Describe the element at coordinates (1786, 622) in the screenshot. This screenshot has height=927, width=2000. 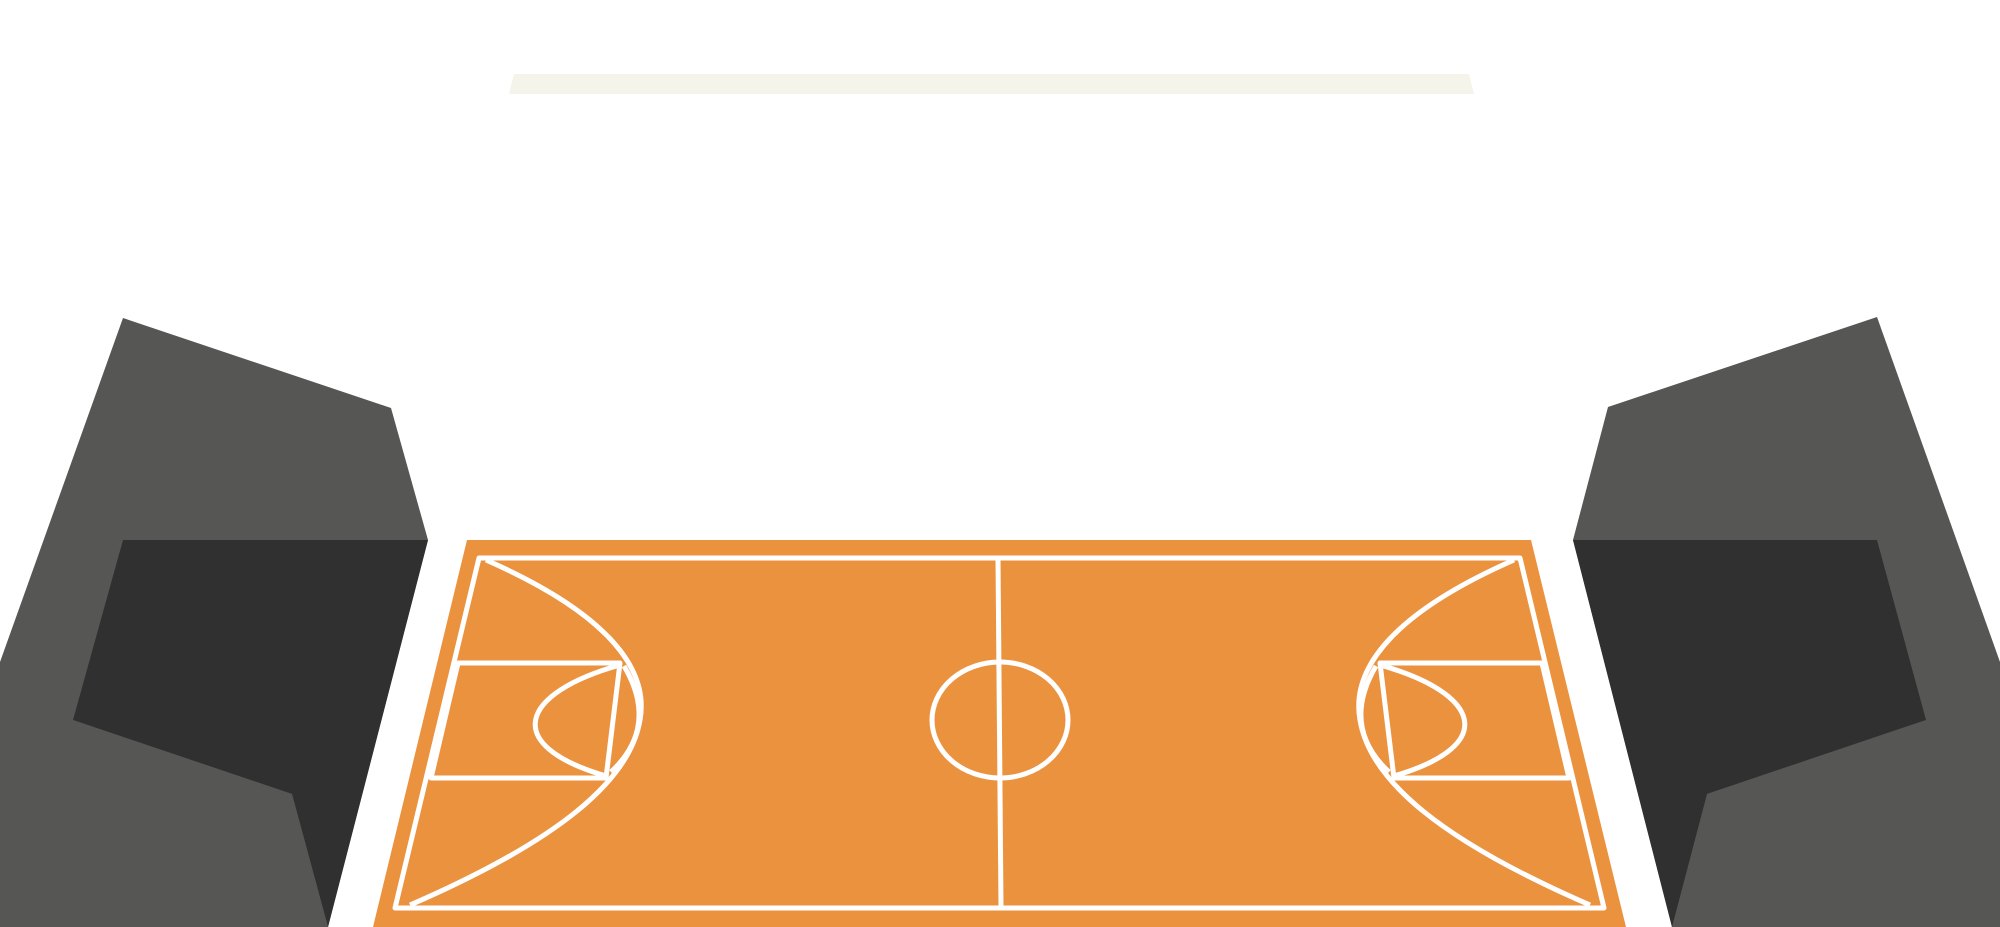
I see `right-stands` at that location.